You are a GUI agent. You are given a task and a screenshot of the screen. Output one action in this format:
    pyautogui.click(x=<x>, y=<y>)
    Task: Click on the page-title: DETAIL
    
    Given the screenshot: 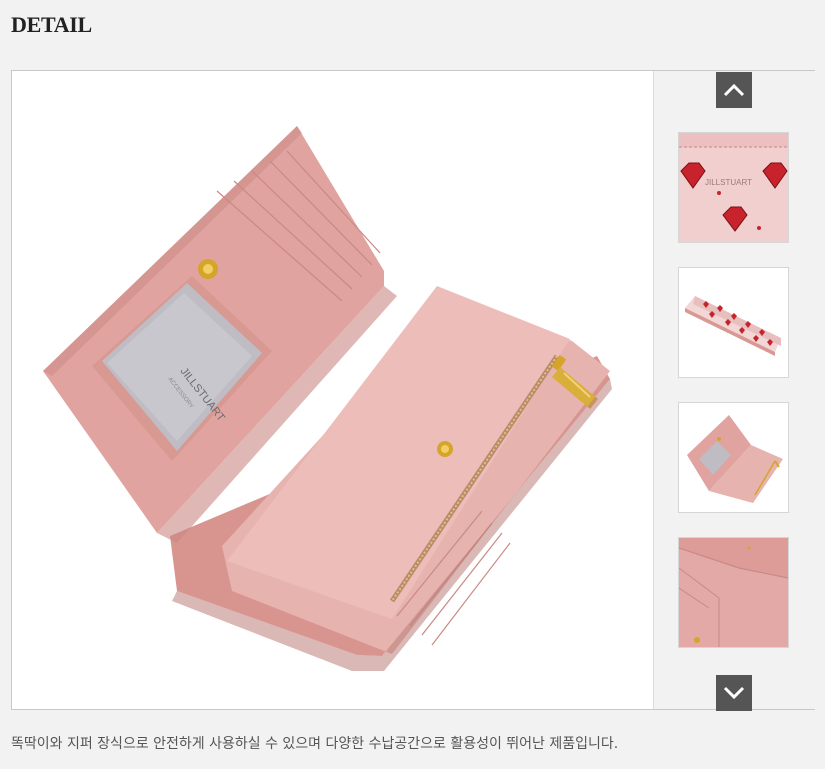 What is the action you would take?
    pyautogui.click(x=51, y=24)
    